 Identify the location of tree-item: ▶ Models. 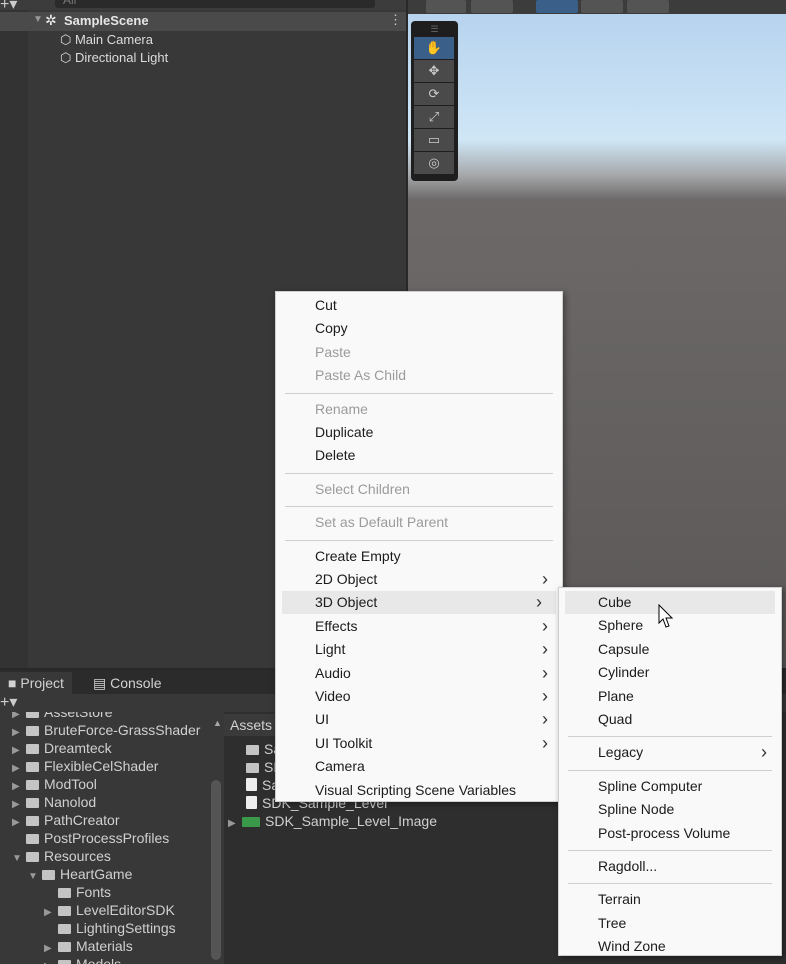
(82, 959).